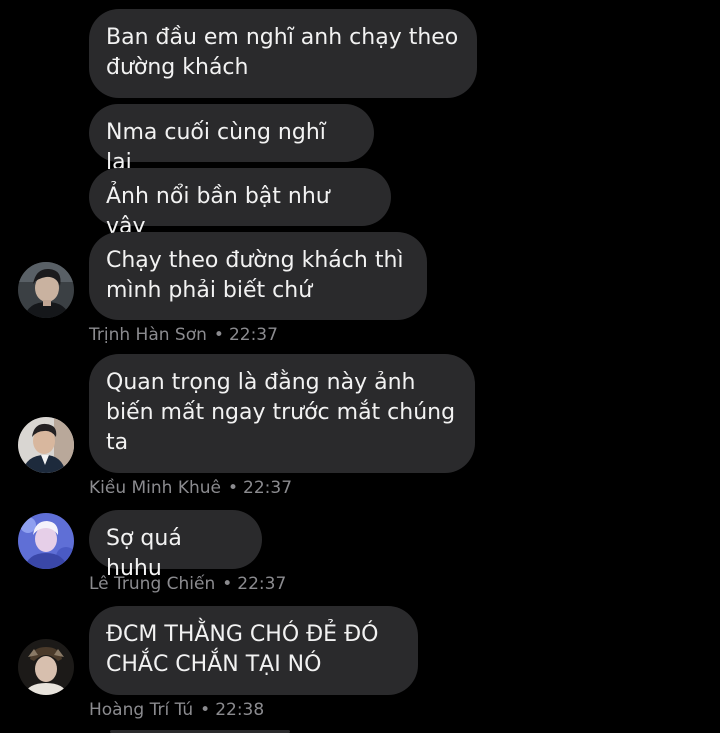 The height and width of the screenshot is (733, 720). I want to click on message-meta: Hoàng Trí Tú • 22:38, so click(404, 710).